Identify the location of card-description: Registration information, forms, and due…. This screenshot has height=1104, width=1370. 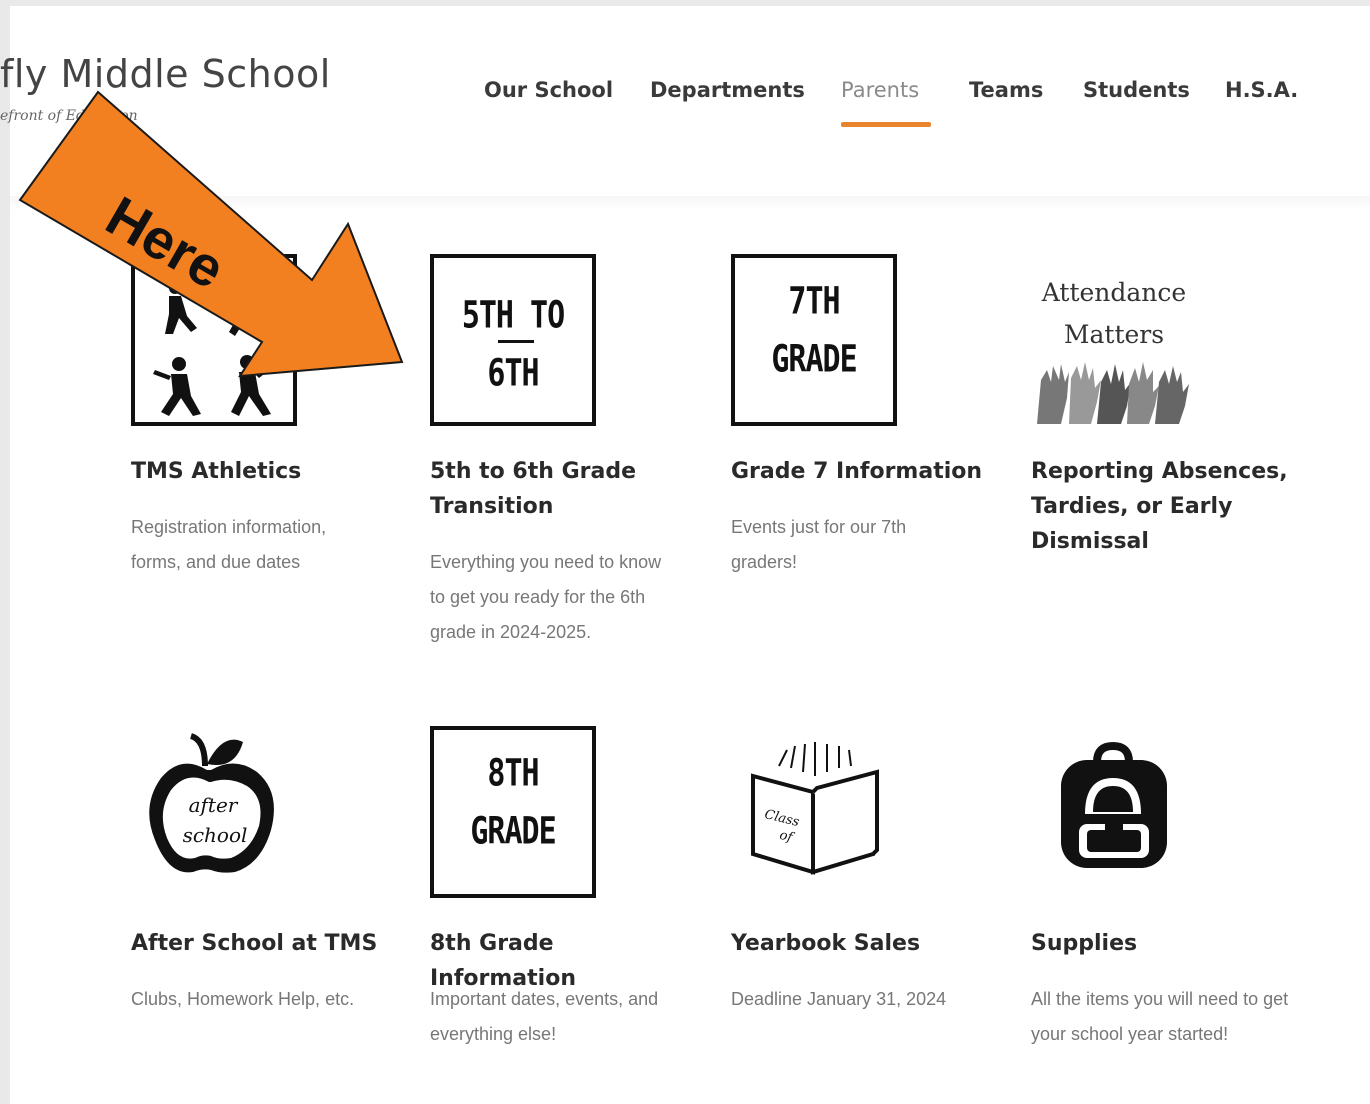
(229, 544).